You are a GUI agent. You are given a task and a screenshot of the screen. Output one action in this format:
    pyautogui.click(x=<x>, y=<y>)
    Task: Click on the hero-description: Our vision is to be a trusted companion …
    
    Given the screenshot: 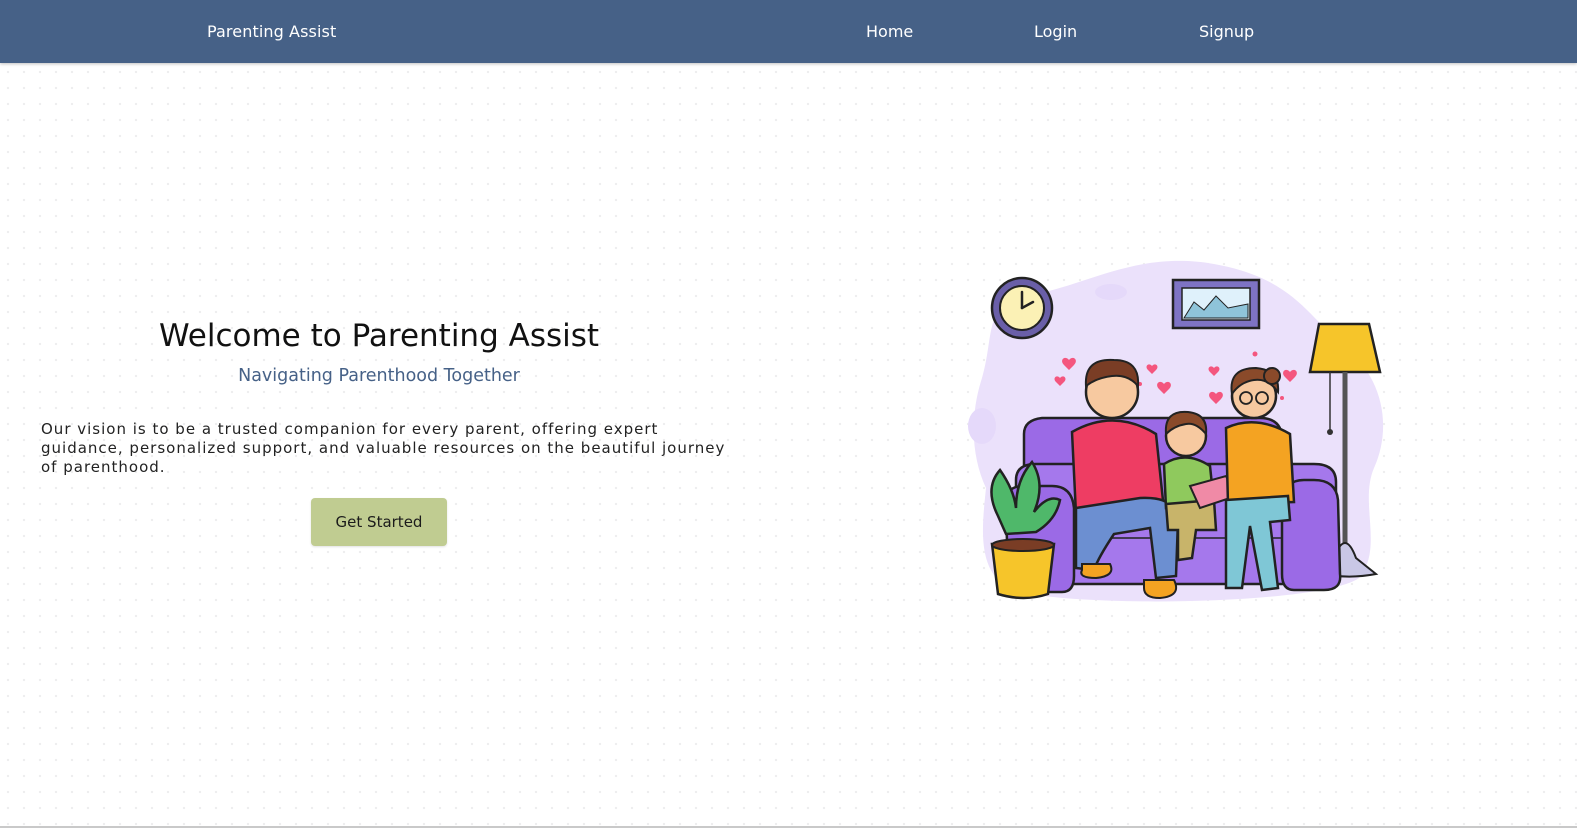 What is the action you would take?
    pyautogui.click(x=383, y=448)
    